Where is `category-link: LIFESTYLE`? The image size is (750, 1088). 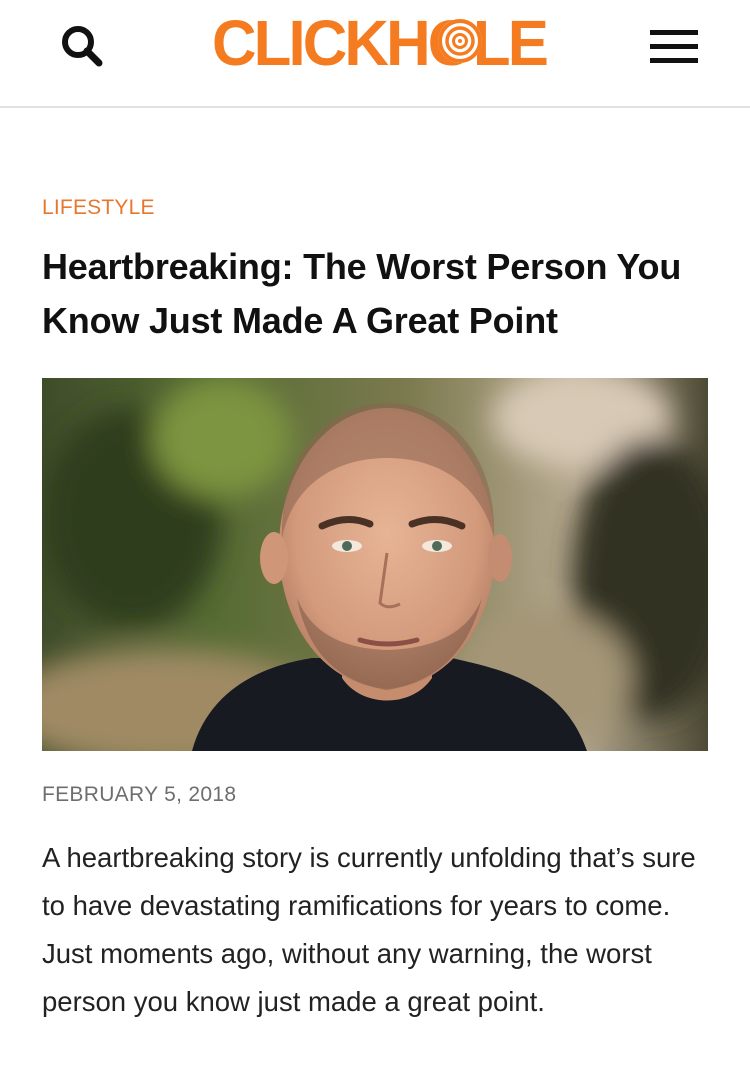 category-link: LIFESTYLE is located at coordinates (375, 208).